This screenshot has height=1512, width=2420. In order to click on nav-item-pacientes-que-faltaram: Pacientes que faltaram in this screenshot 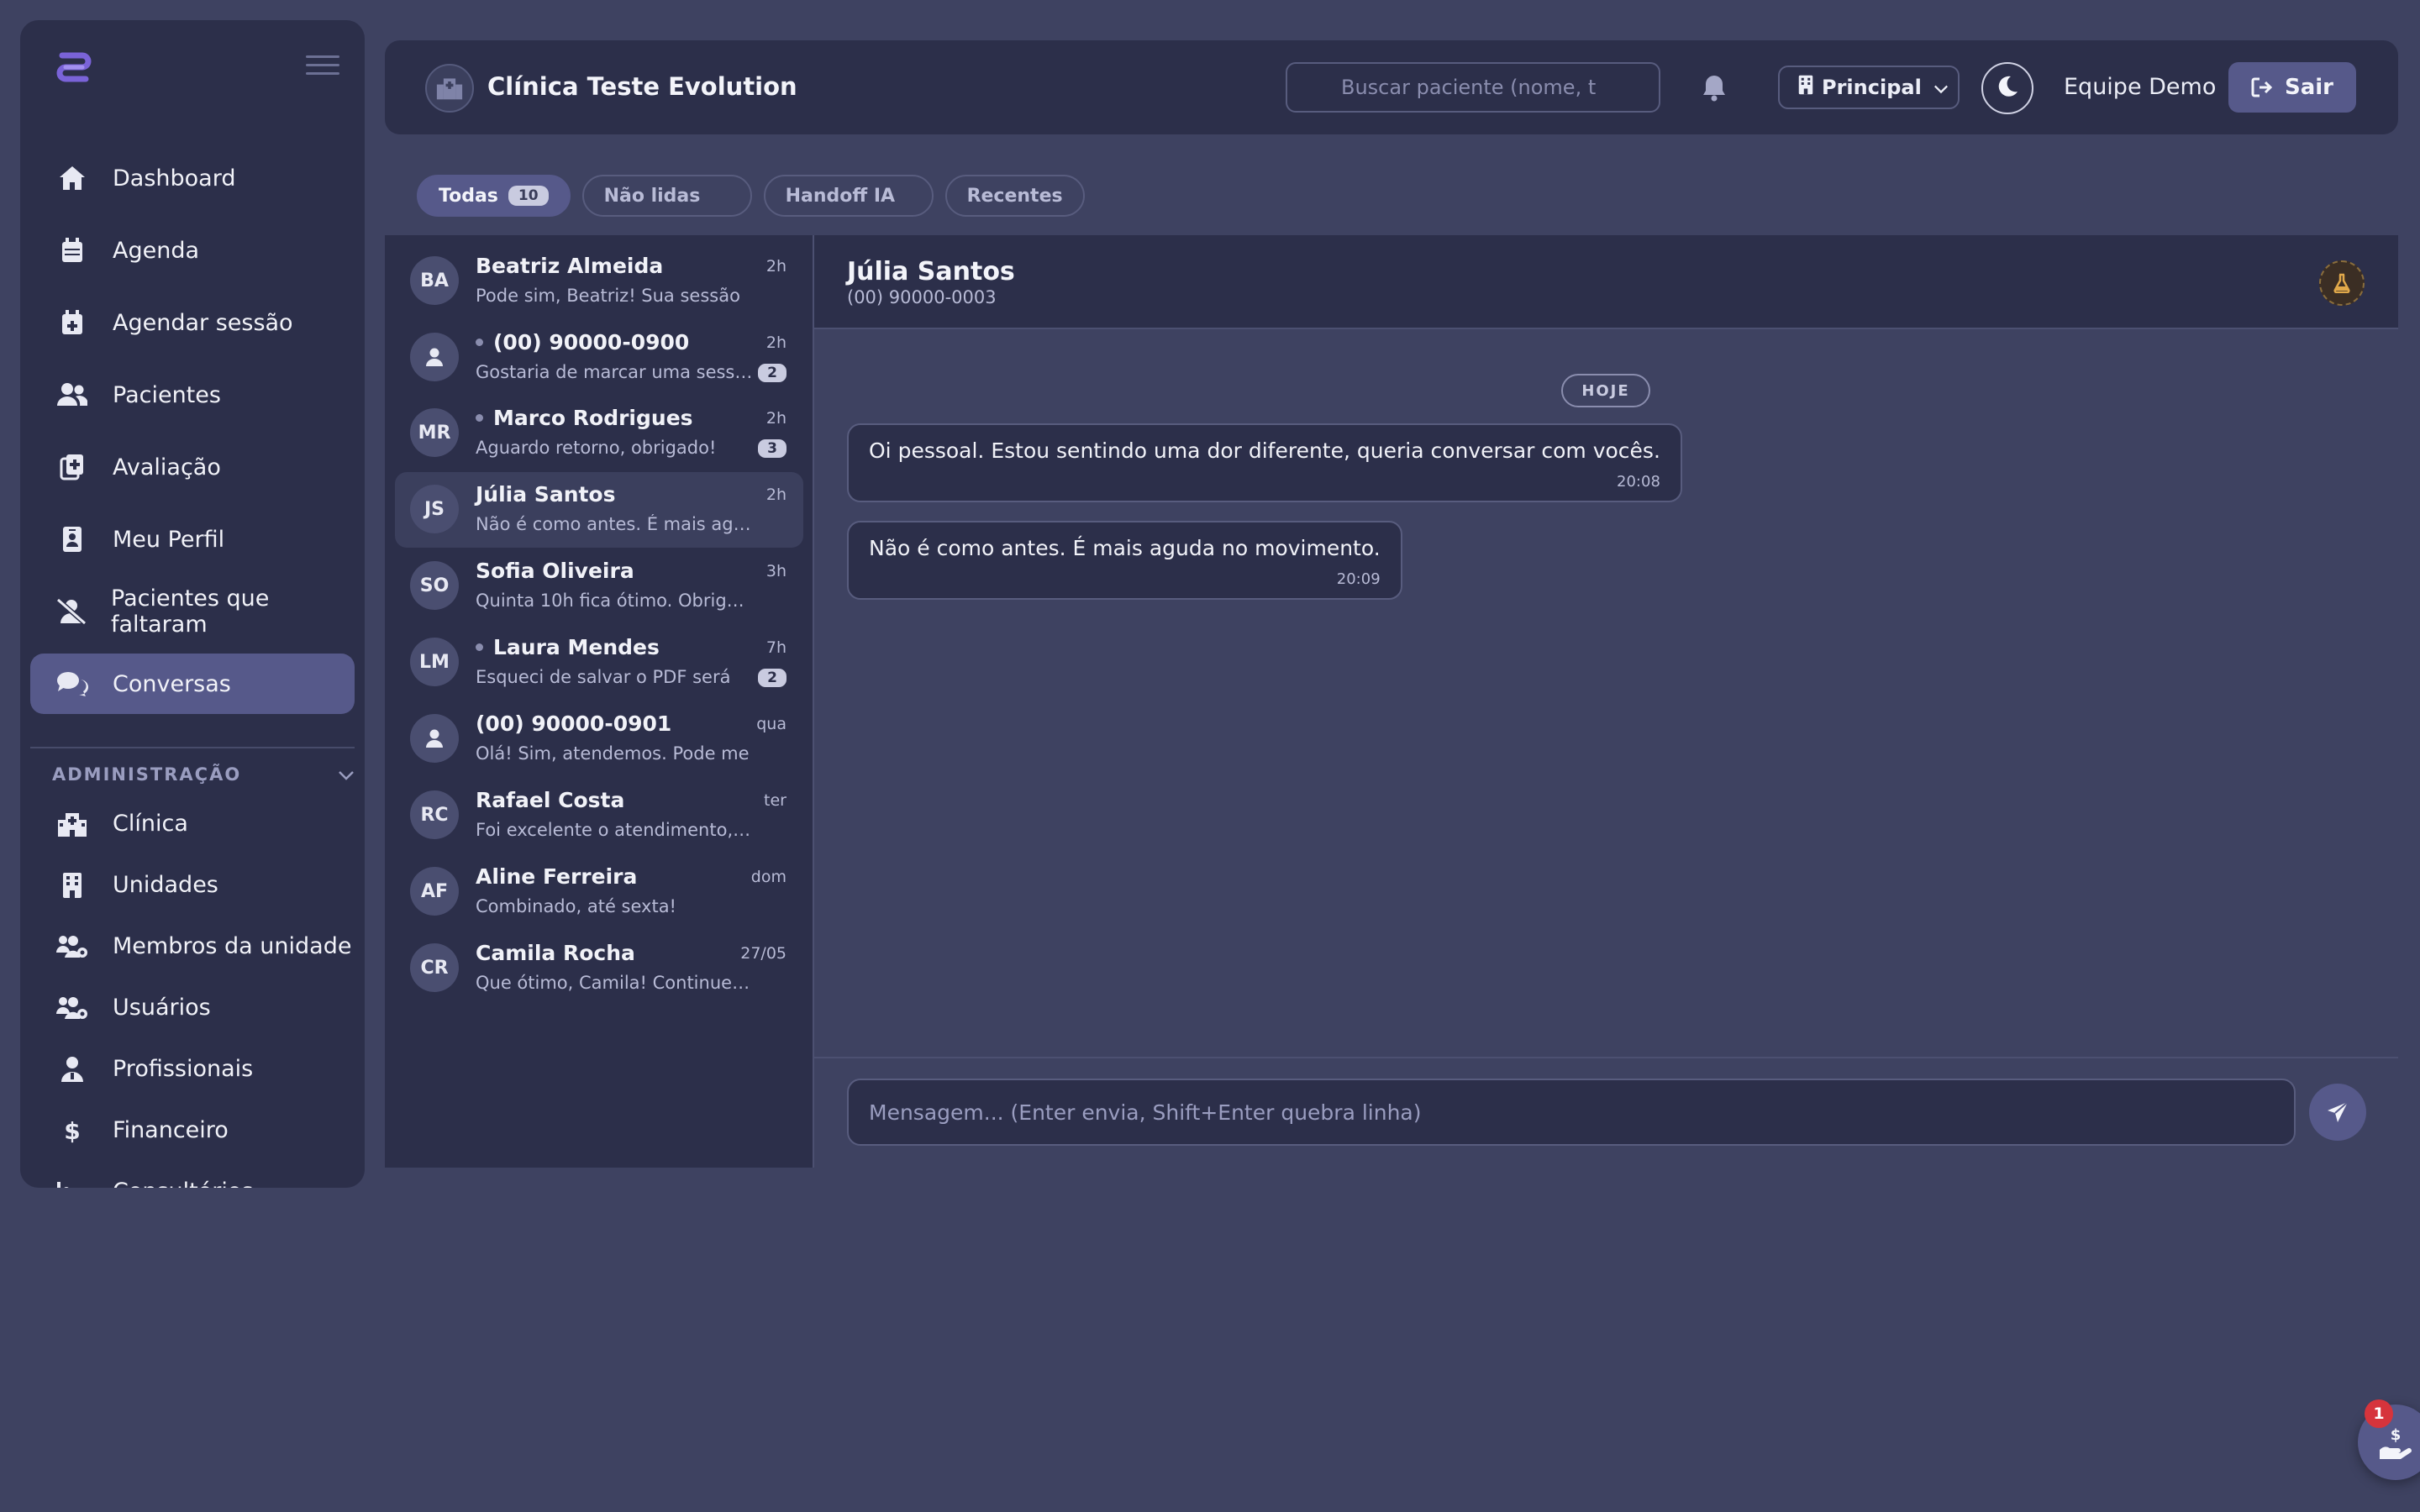, I will do `click(192, 611)`.